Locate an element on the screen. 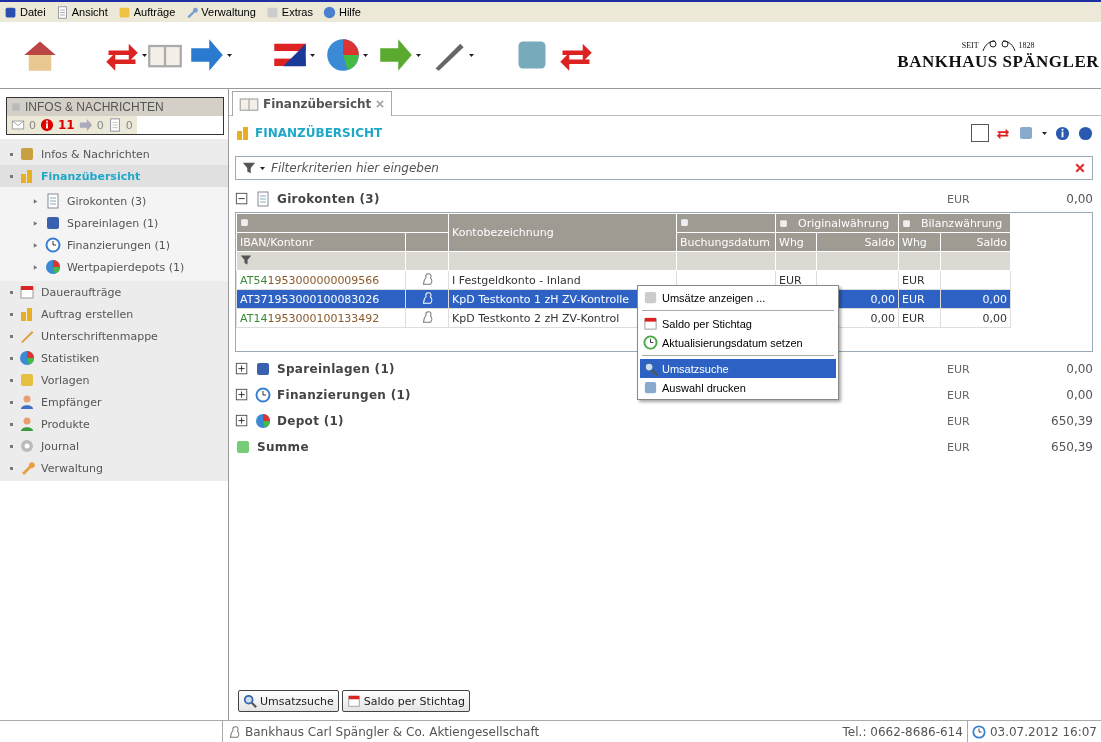 The width and height of the screenshot is (1101, 742). group-label: Spareinlagen (1) is located at coordinates (336, 369).